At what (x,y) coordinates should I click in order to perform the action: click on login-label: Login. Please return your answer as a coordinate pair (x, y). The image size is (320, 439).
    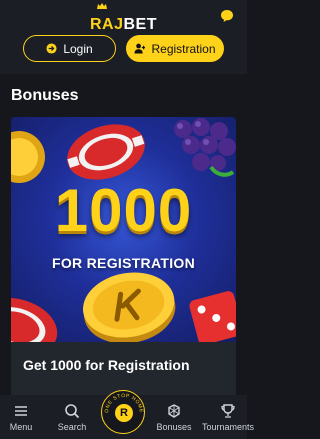
    Looking at the image, I should click on (78, 48).